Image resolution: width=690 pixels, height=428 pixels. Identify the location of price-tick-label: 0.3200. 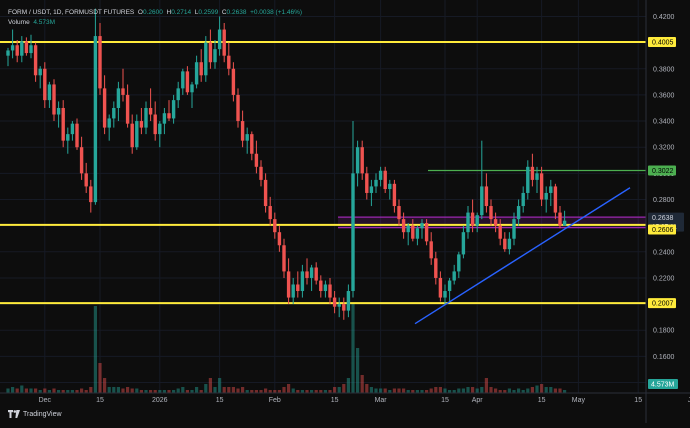
(664, 148).